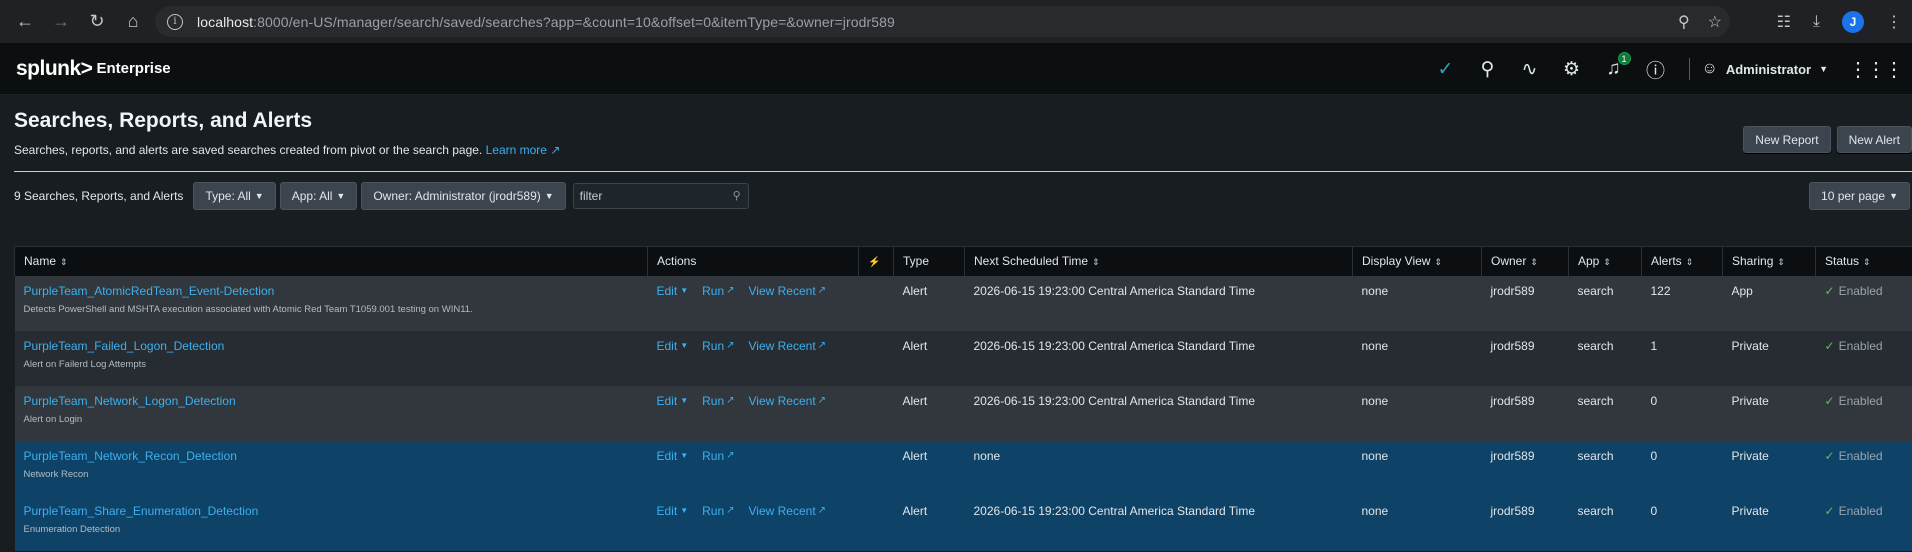 The height and width of the screenshot is (552, 1912). I want to click on search-description: Alert on Login, so click(53, 419).